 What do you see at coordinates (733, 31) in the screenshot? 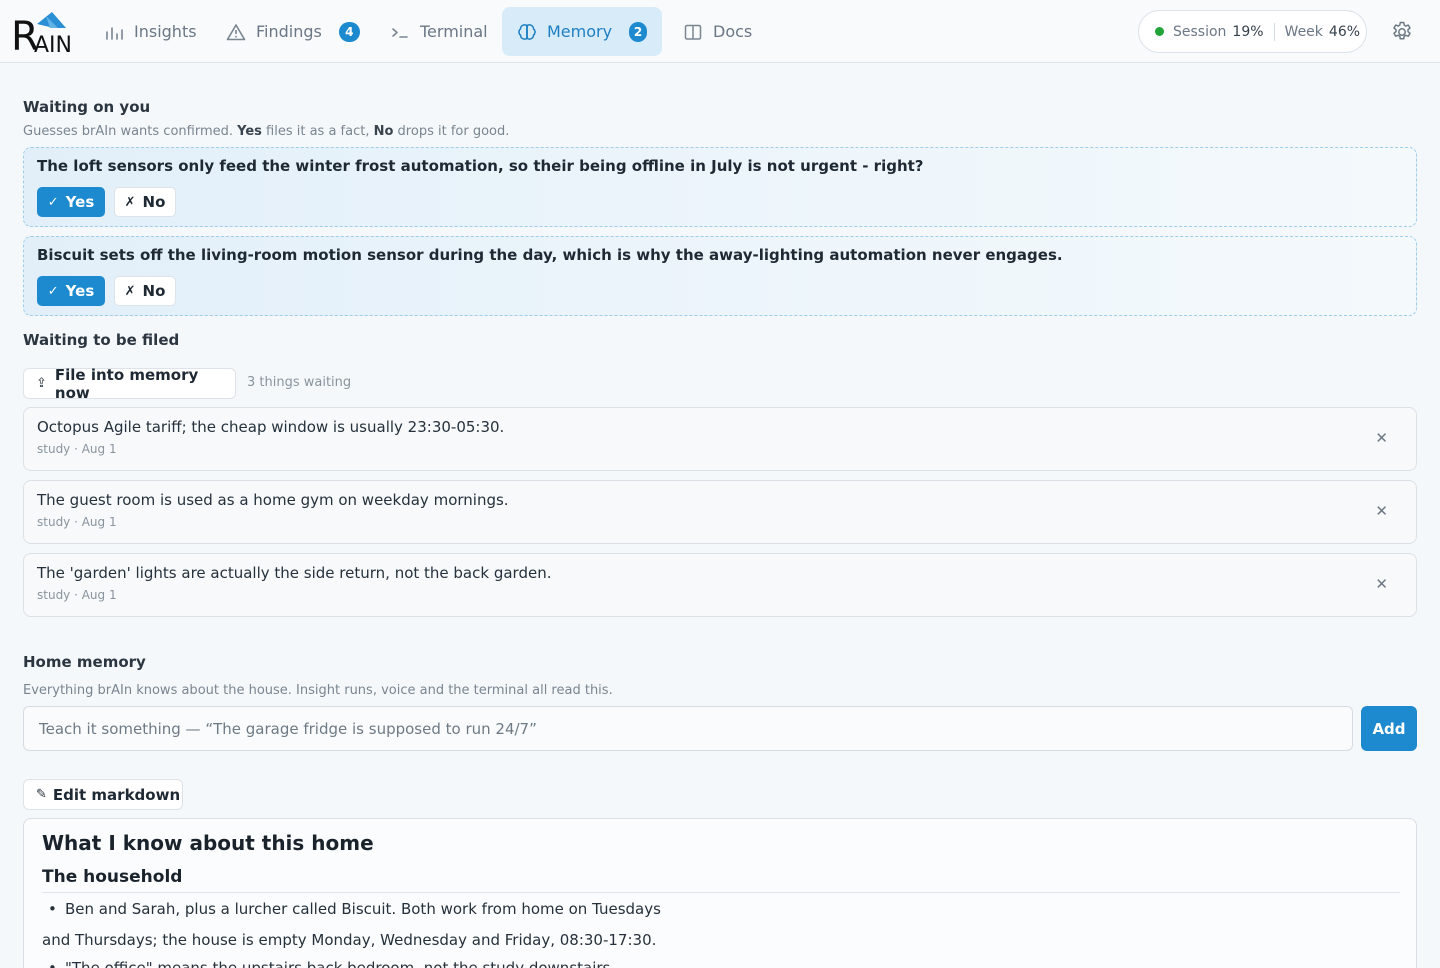
I see `nav-docs-label: Docs` at bounding box center [733, 31].